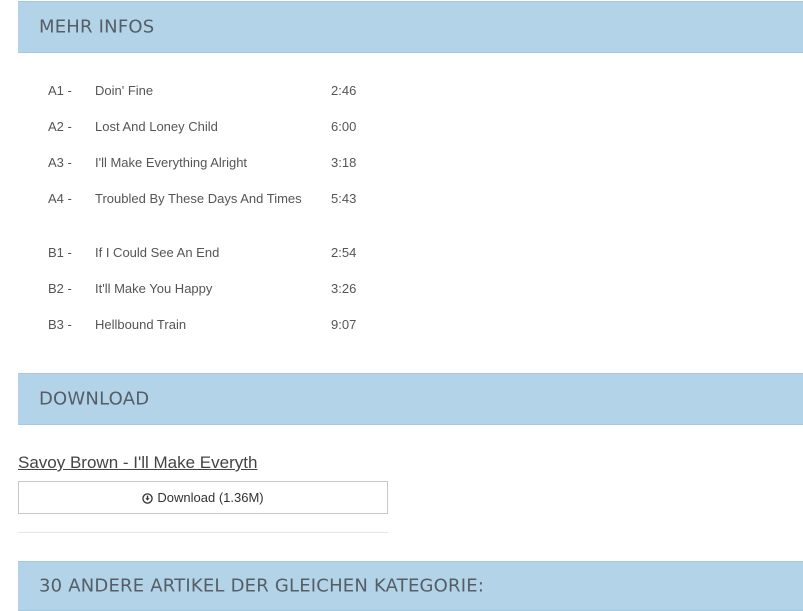  What do you see at coordinates (60, 126) in the screenshot?
I see `track-position: A2 -` at bounding box center [60, 126].